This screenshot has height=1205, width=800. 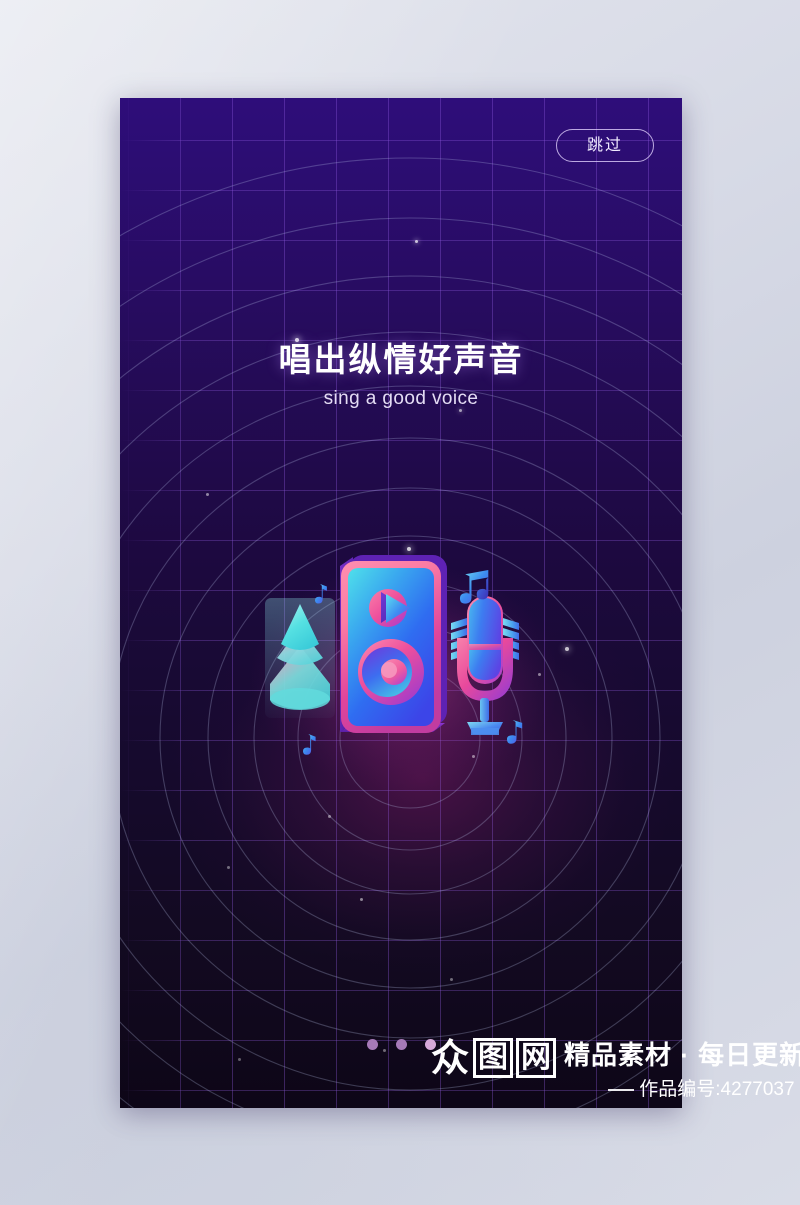 I want to click on woofer-highlight, so click(x=389, y=670).